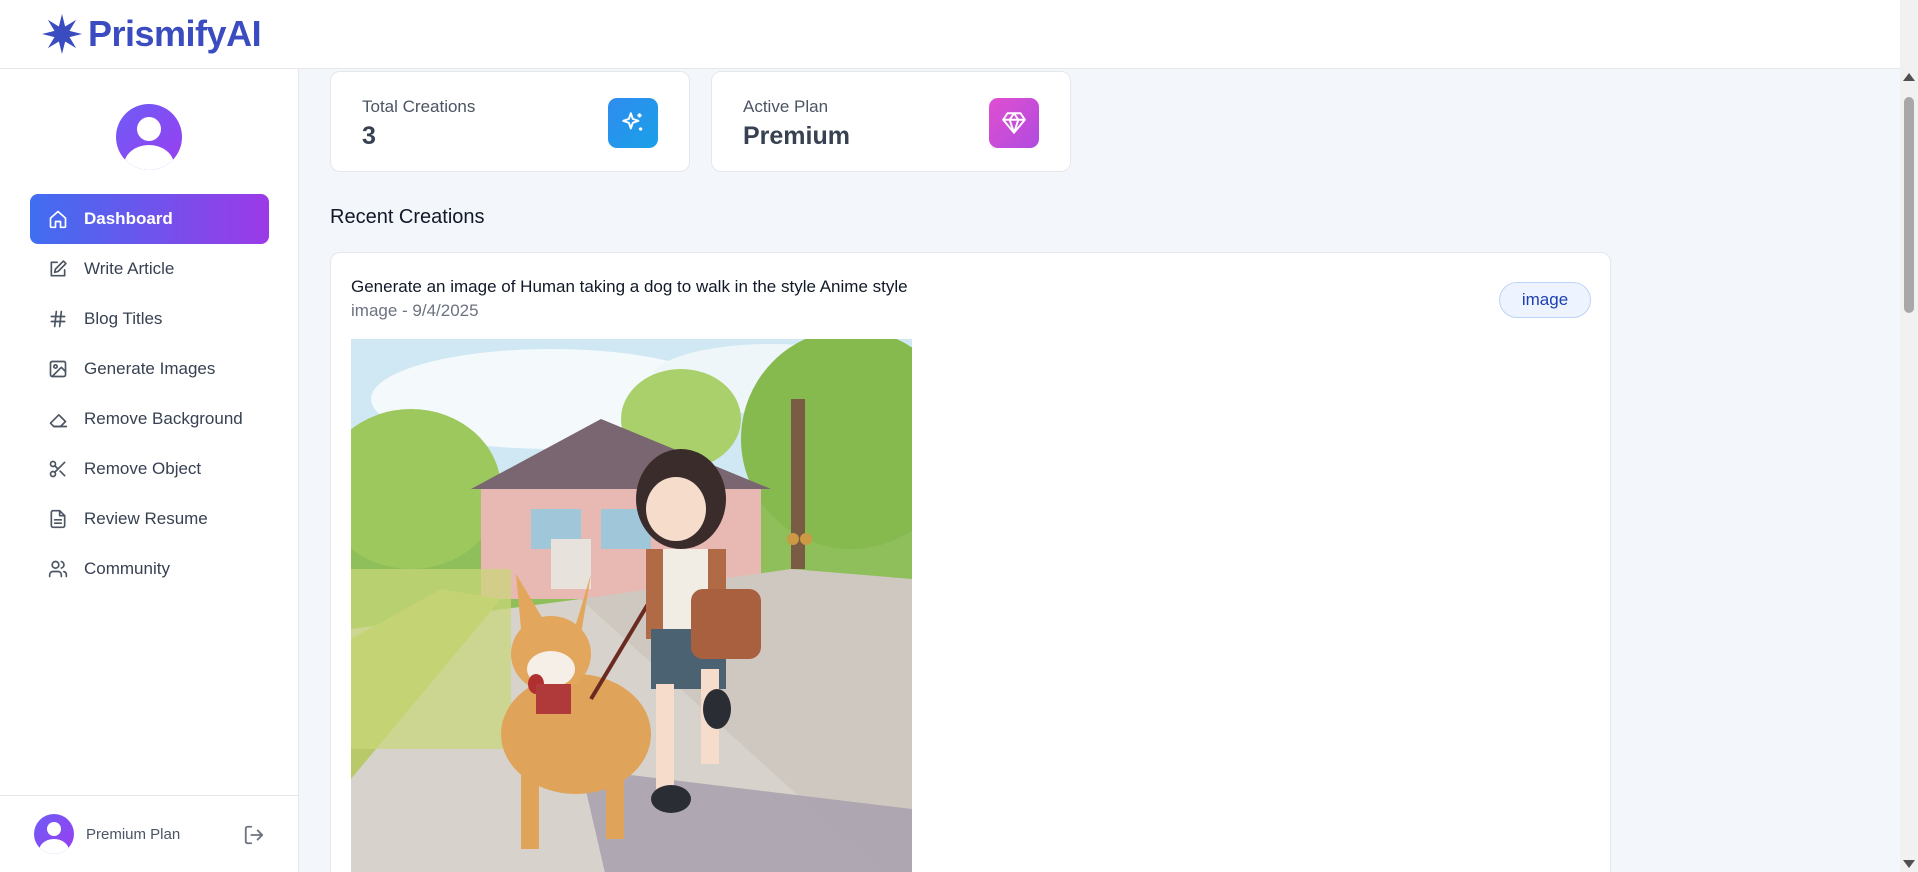 The height and width of the screenshot is (872, 1918). I want to click on app-name: PrismifyAI, so click(175, 33).